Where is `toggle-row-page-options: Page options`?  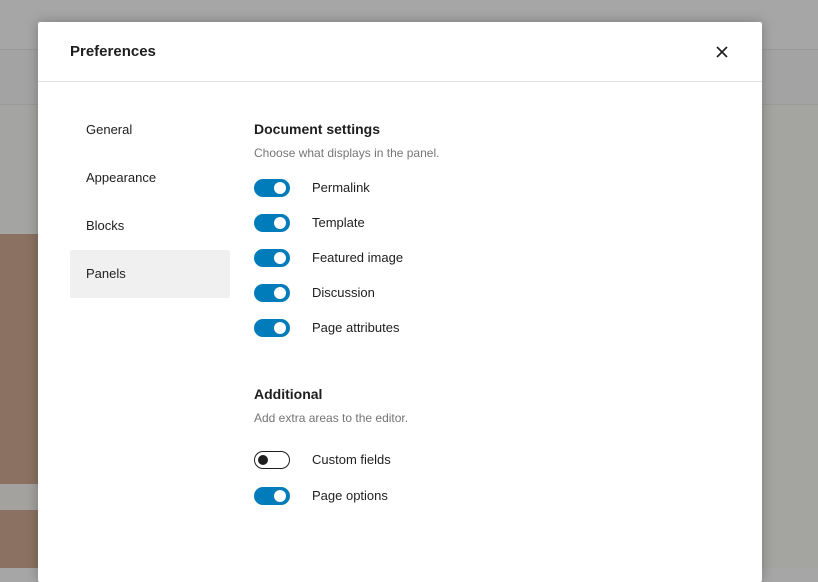
toggle-row-page-options: Page options is located at coordinates (346, 495).